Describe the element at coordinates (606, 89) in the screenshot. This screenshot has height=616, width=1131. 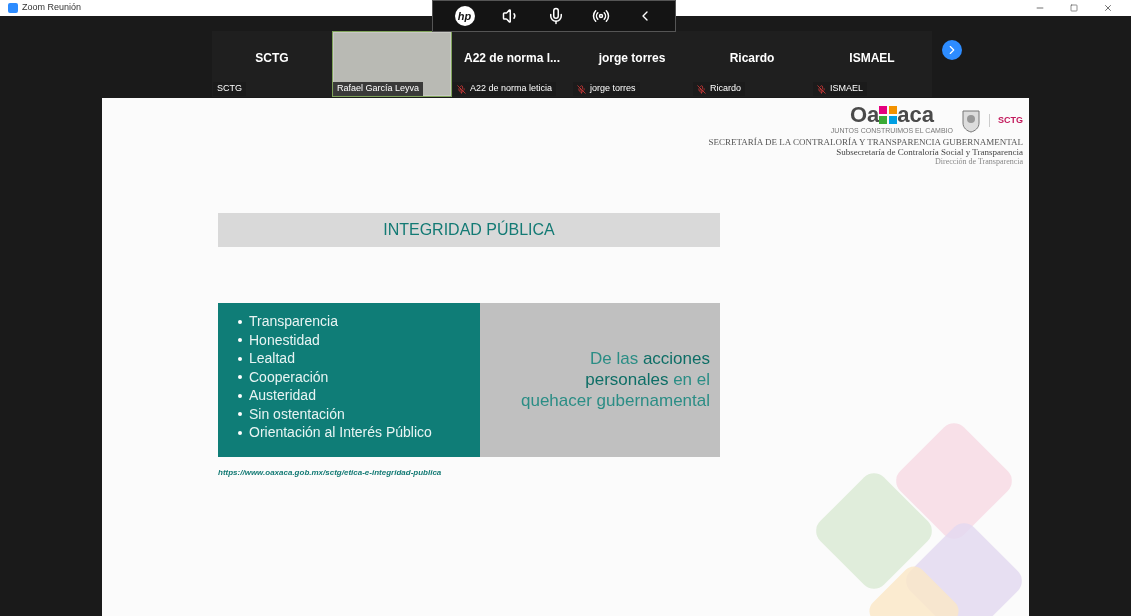
I see `name-label: jorge torres` at that location.